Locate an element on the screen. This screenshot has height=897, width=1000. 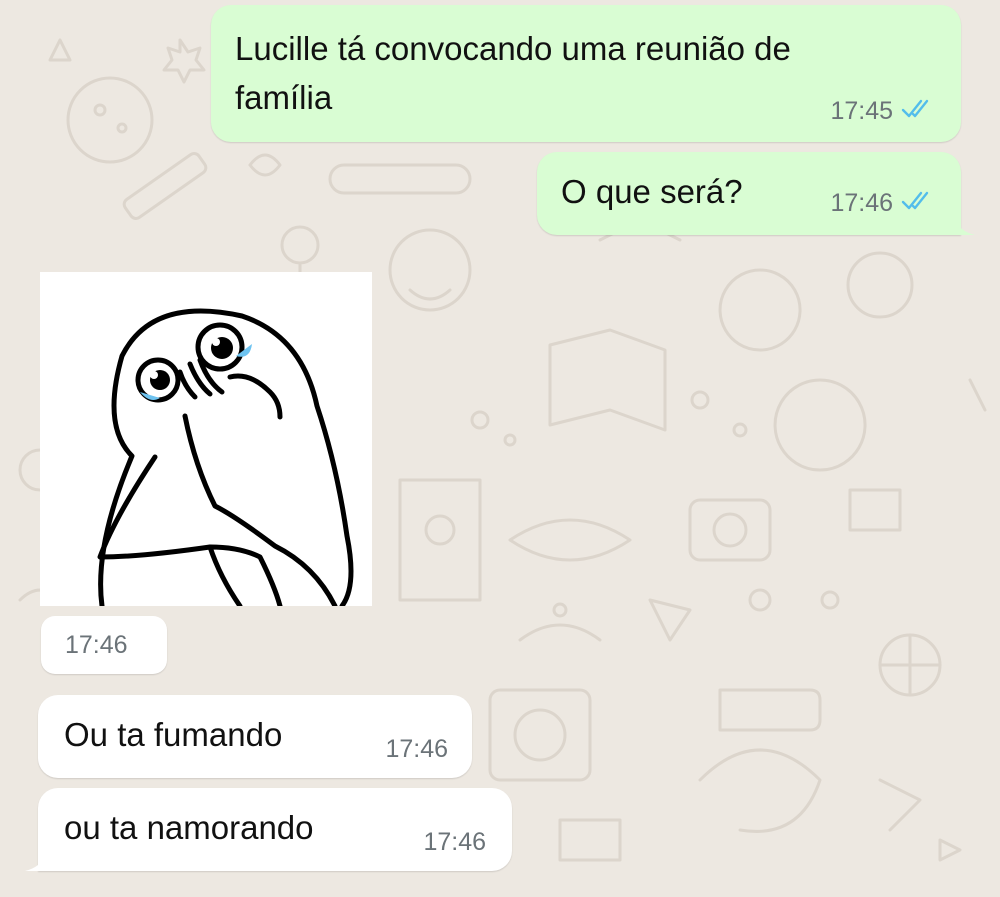
message-text: O que será? is located at coordinates (652, 191).